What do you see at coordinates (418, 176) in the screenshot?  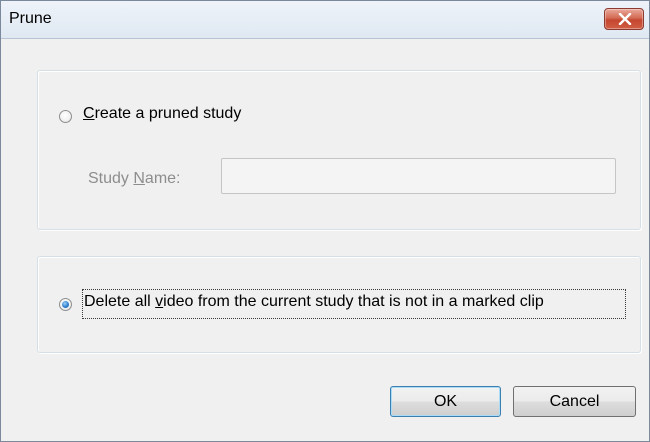 I see `study-name-input` at bounding box center [418, 176].